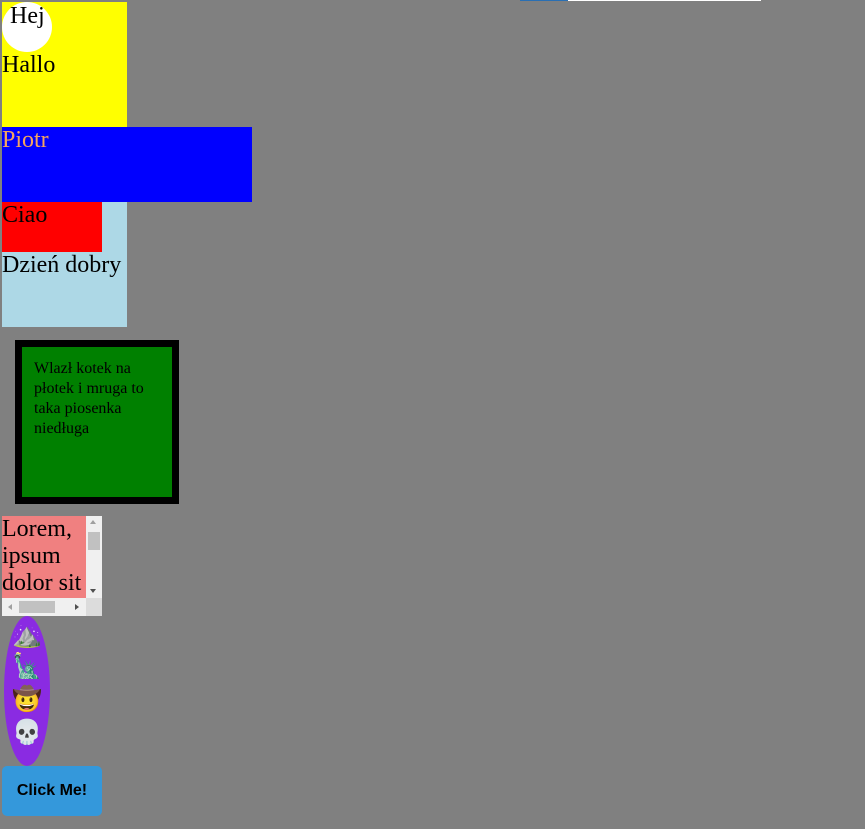 This screenshot has height=829, width=865. I want to click on vertical-scrollbar, so click(94, 557).